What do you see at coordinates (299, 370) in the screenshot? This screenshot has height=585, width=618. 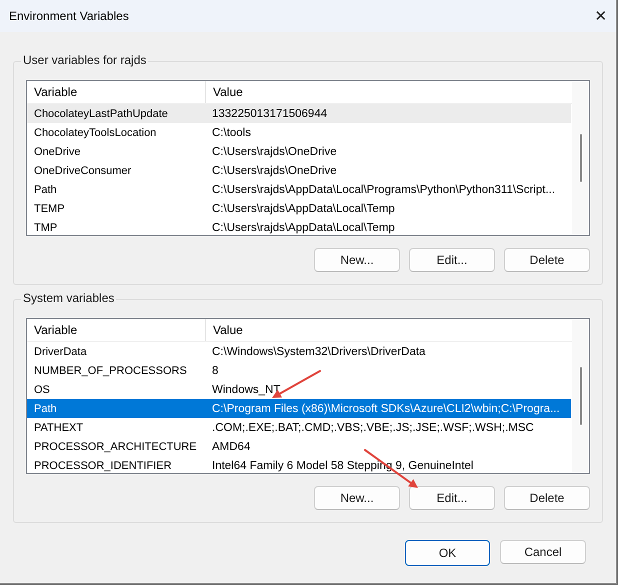 I see `variable-row: NUMBER_OF_PROCESSORS 8` at bounding box center [299, 370].